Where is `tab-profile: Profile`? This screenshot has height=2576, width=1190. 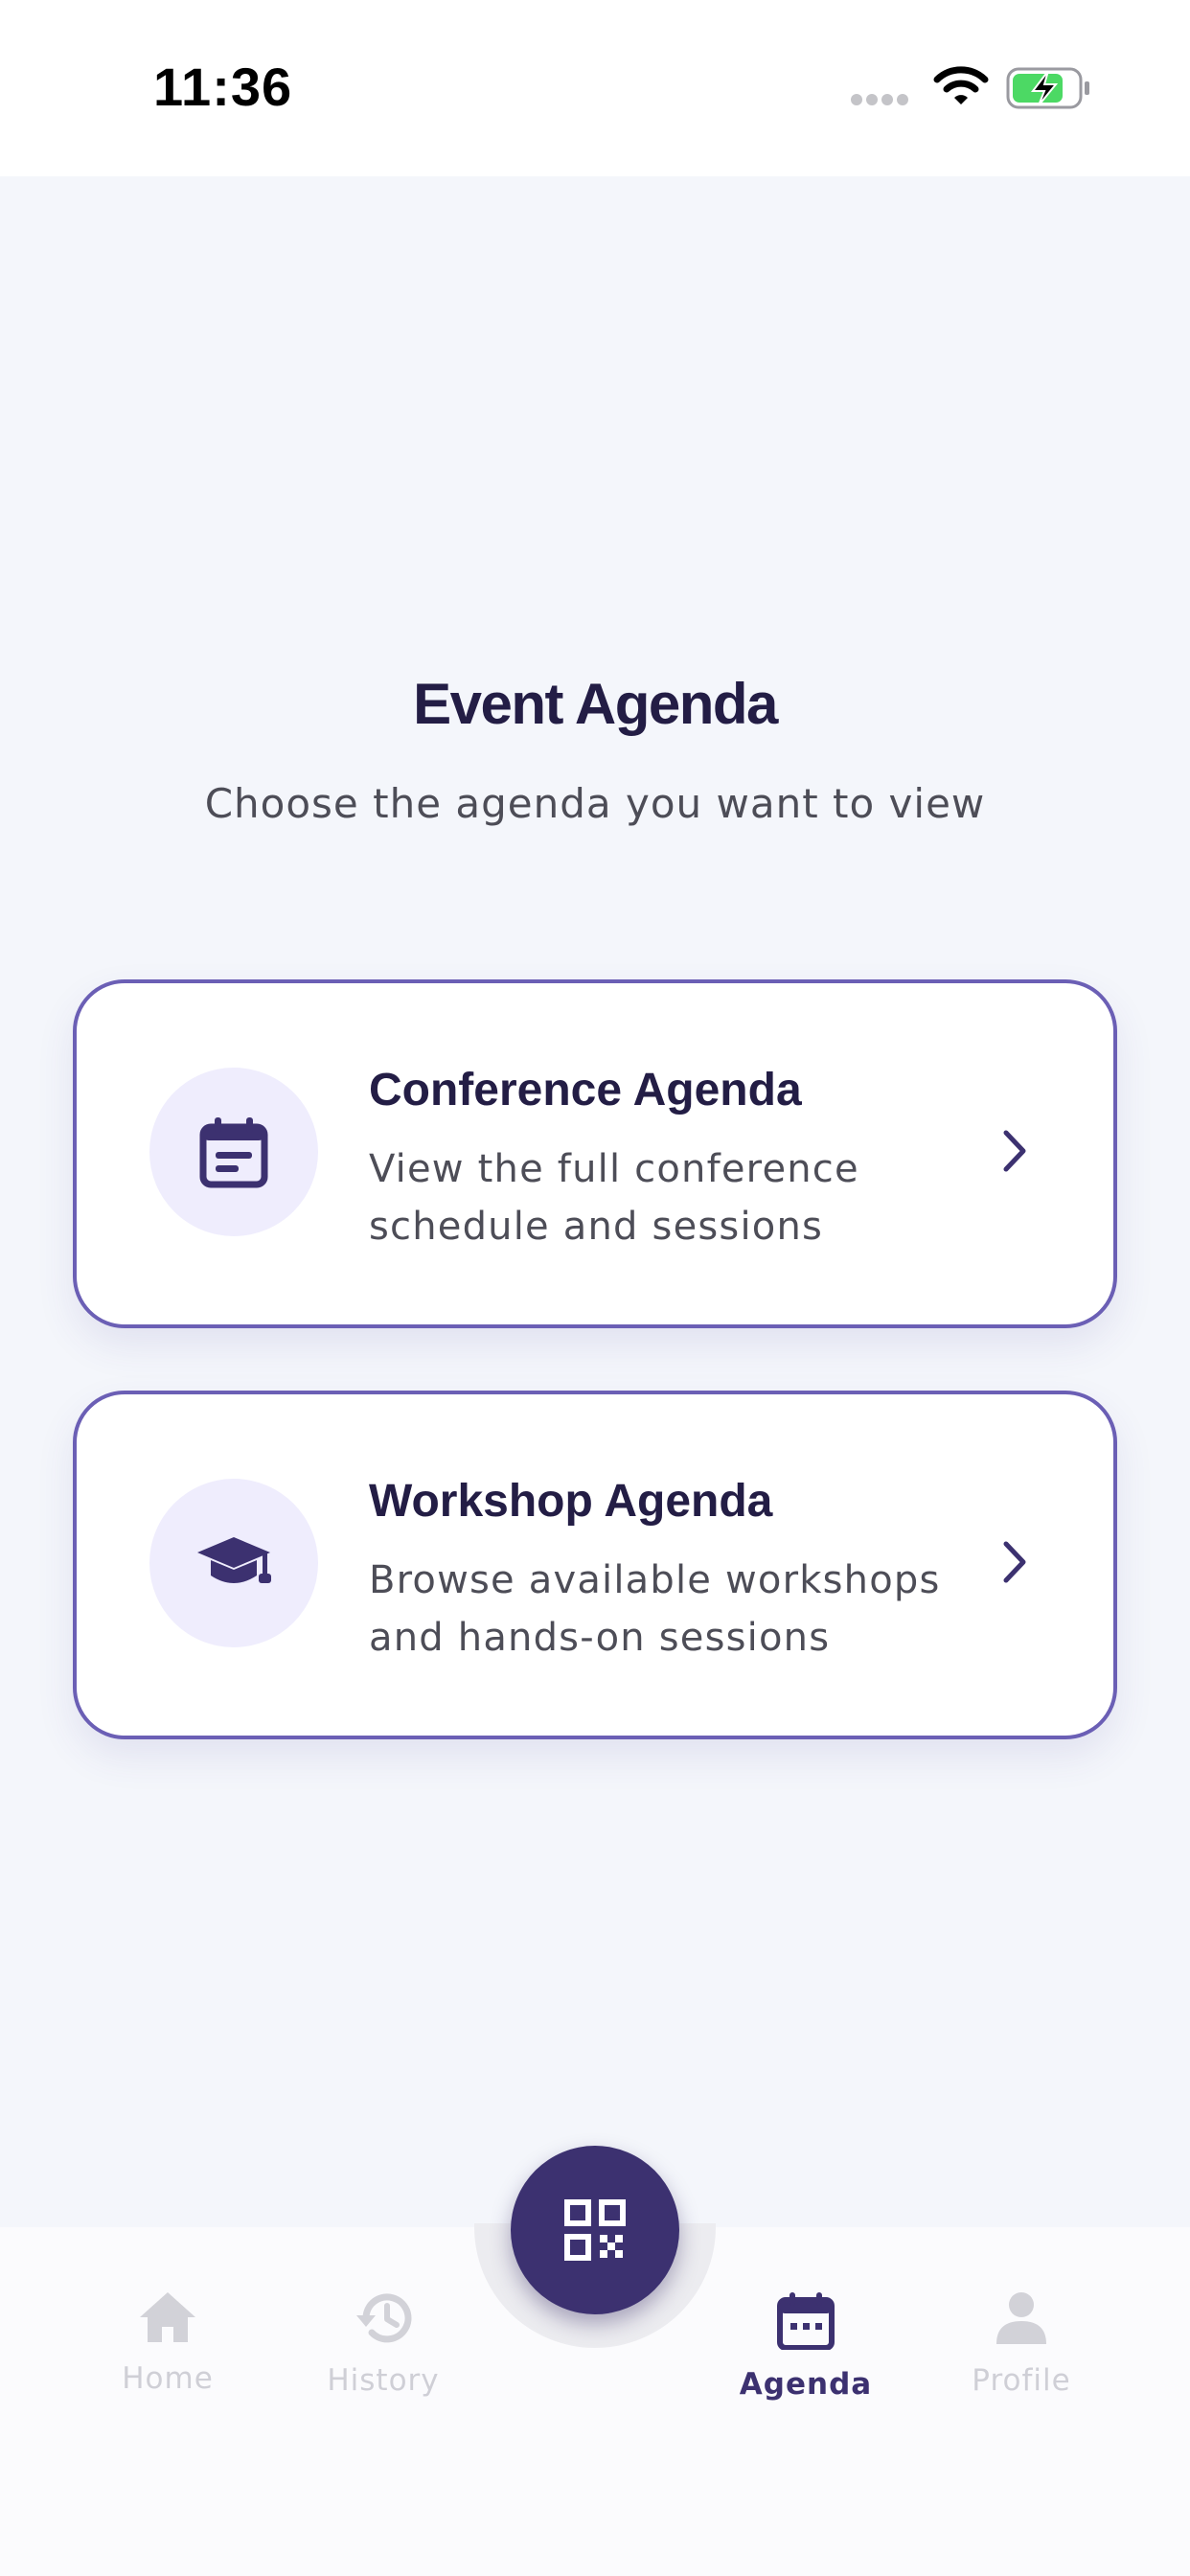 tab-profile: Profile is located at coordinates (1021, 2344).